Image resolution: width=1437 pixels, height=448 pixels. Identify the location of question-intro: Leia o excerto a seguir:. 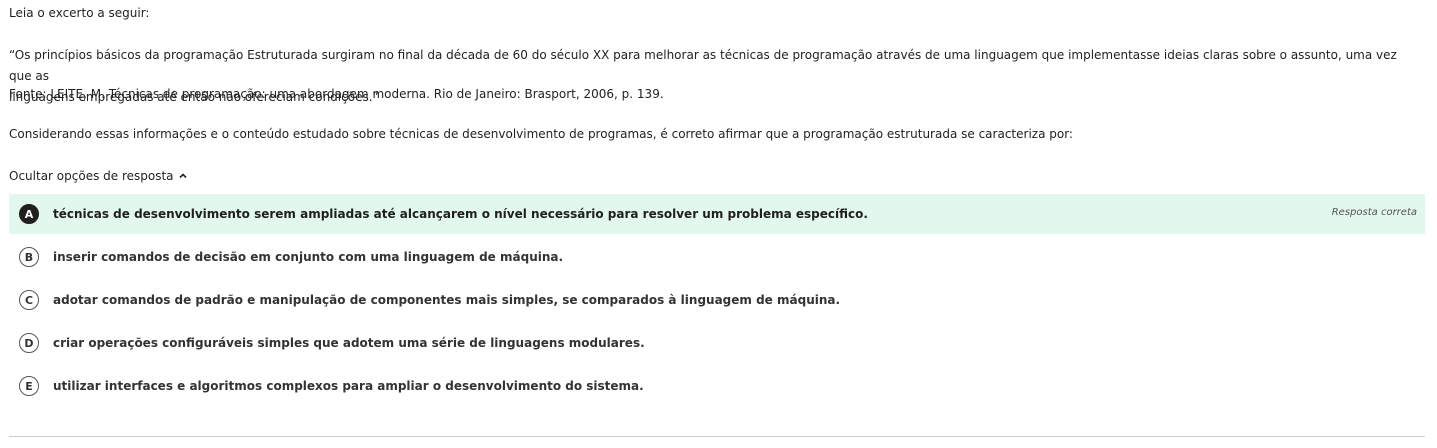
(79, 13).